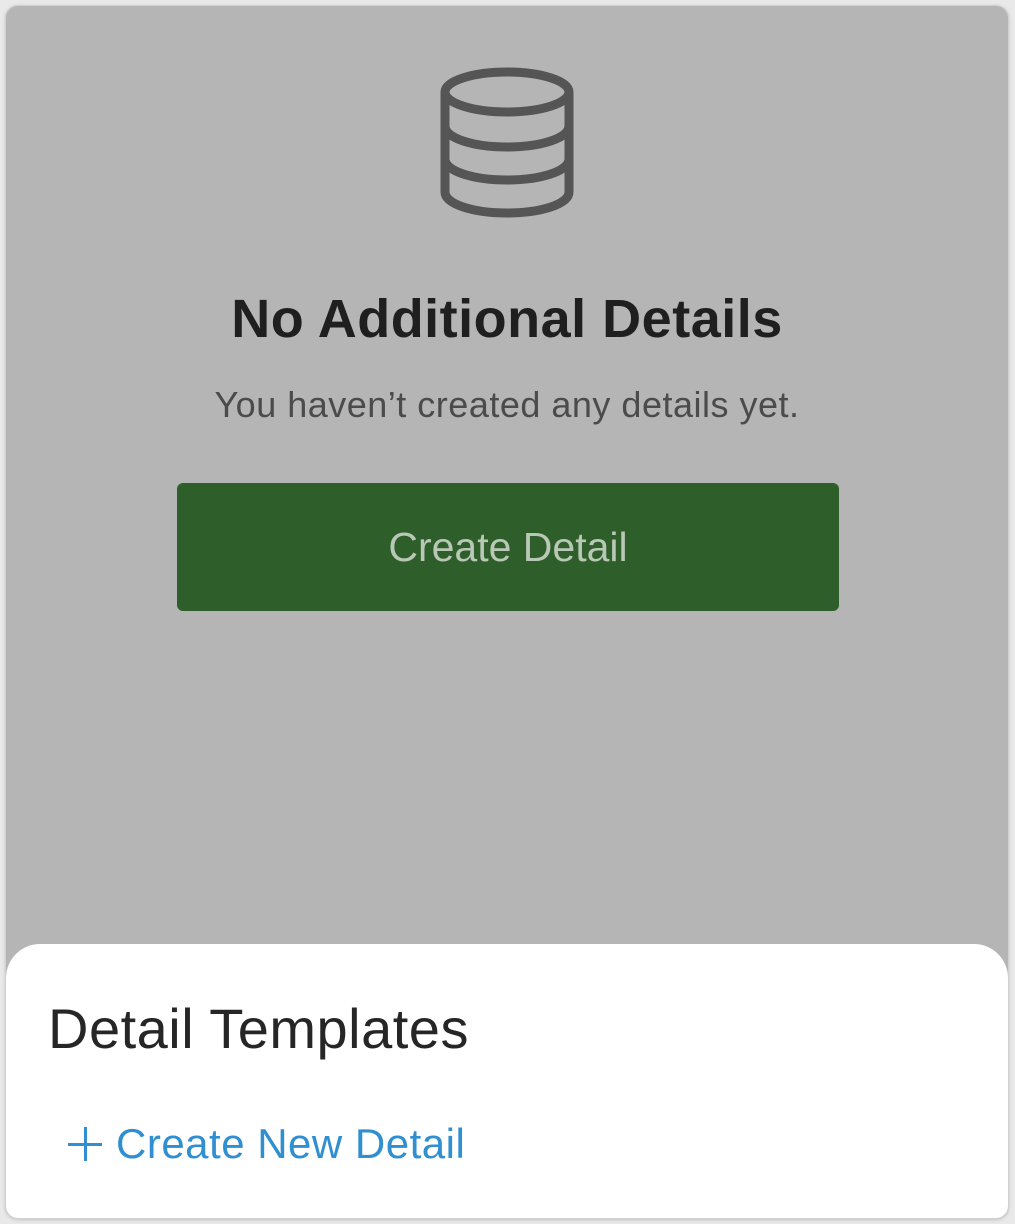 The width and height of the screenshot is (1015, 1224). Describe the element at coordinates (507, 319) in the screenshot. I see `empty-state-title: No Additional Details` at that location.